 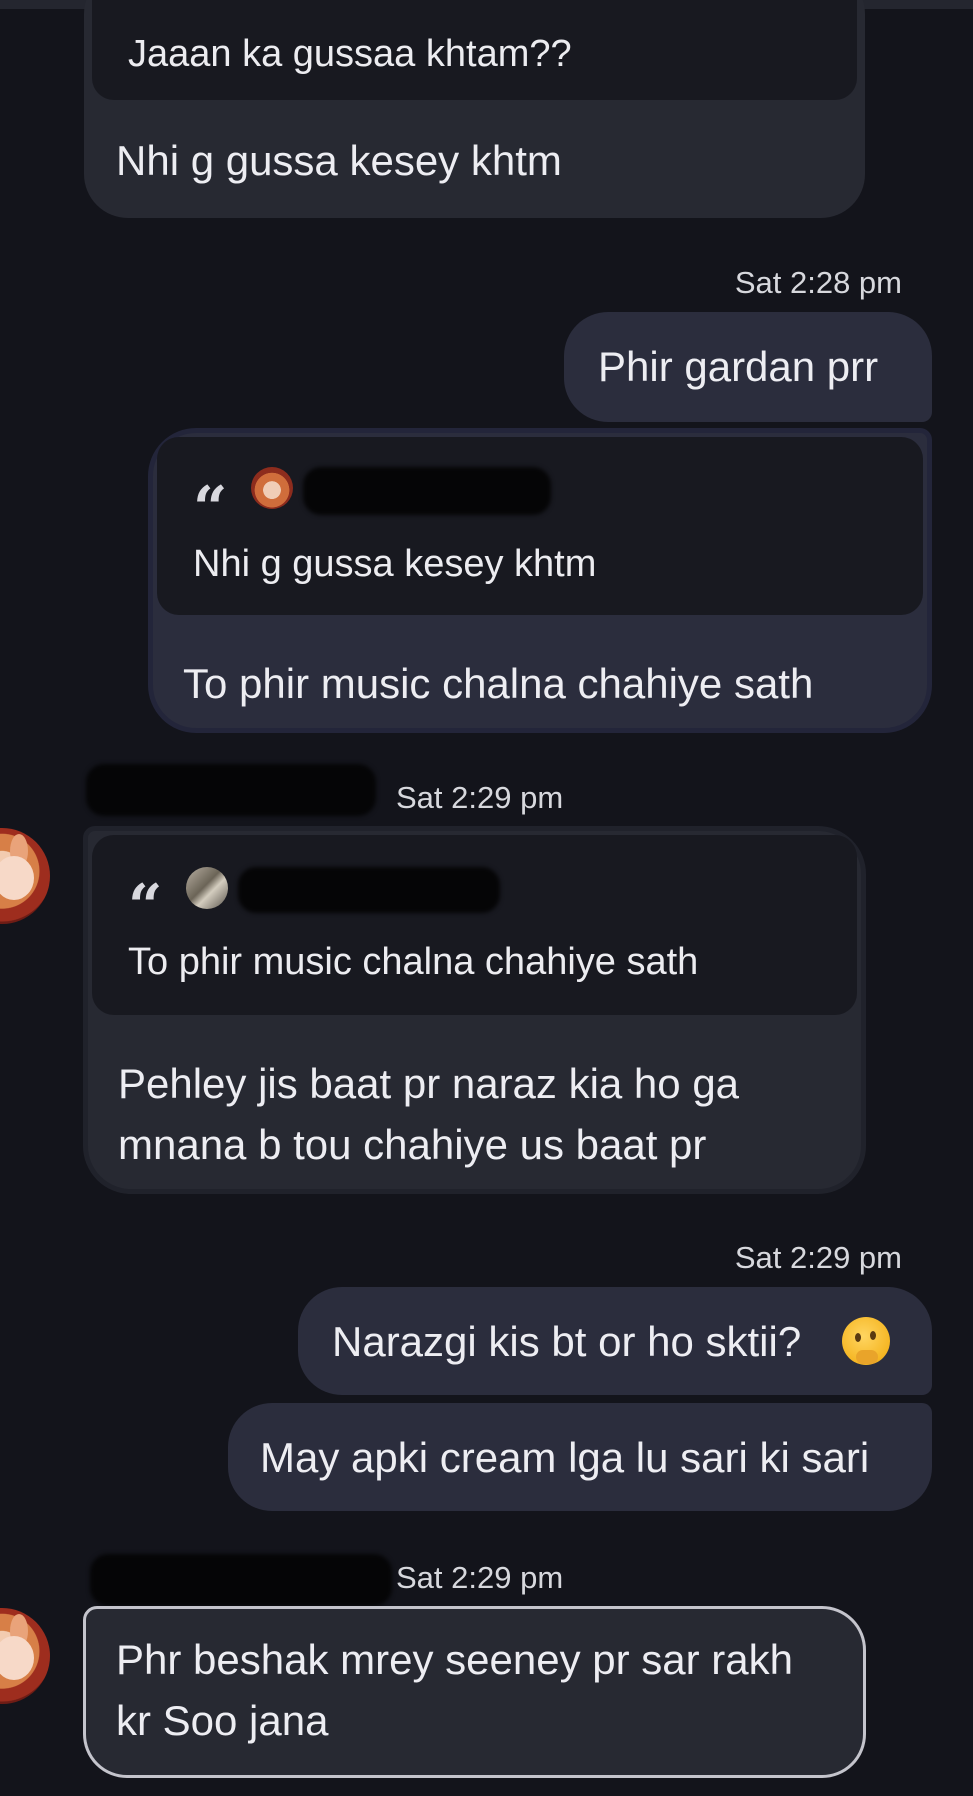 What do you see at coordinates (222, 1720) in the screenshot?
I see `message-text-line-2: kr Soo jana` at bounding box center [222, 1720].